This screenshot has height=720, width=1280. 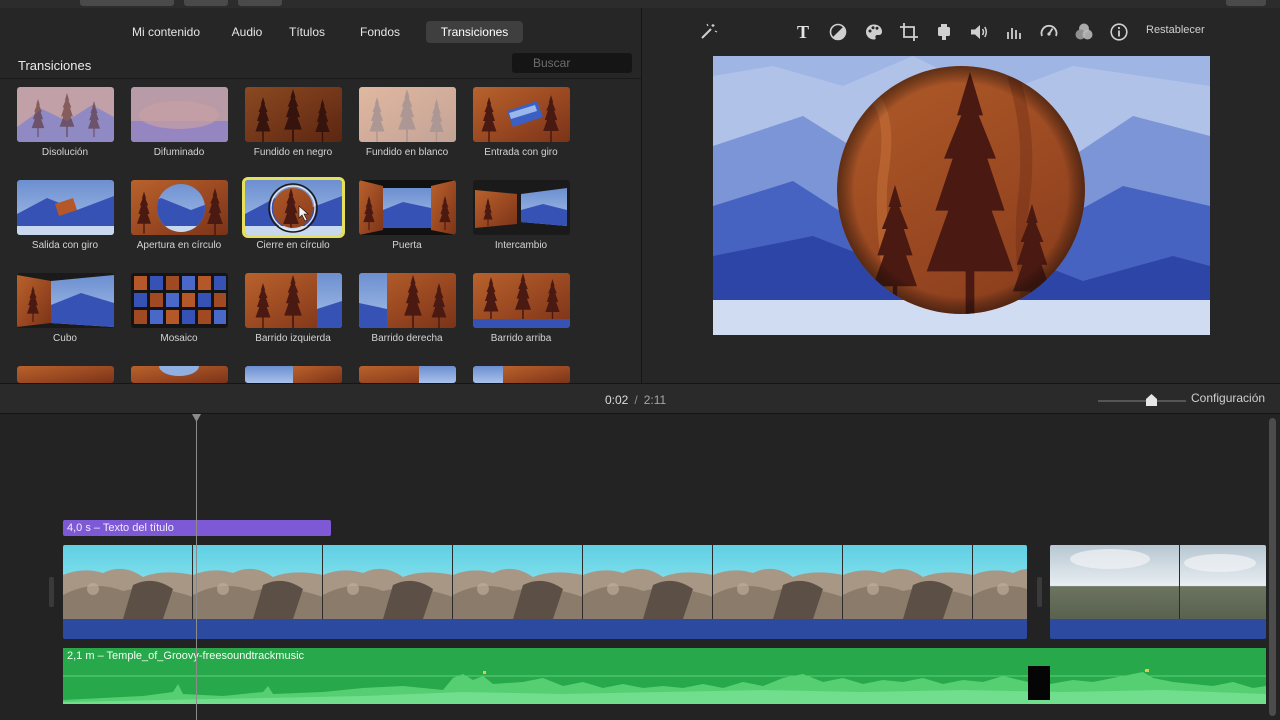 What do you see at coordinates (127, 3) in the screenshot?
I see `toolbar-button-segment` at bounding box center [127, 3].